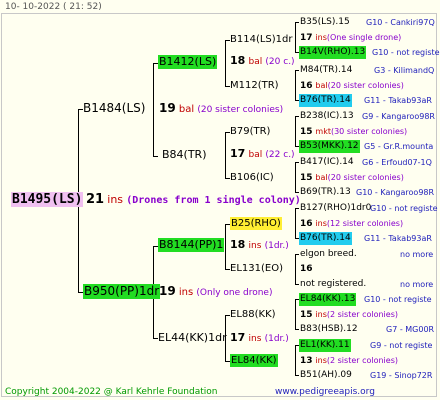 The height and width of the screenshot is (400, 440). Describe the element at coordinates (122, 291) in the screenshot. I see `gen1-queen-2: B950(PP)1dr` at that location.